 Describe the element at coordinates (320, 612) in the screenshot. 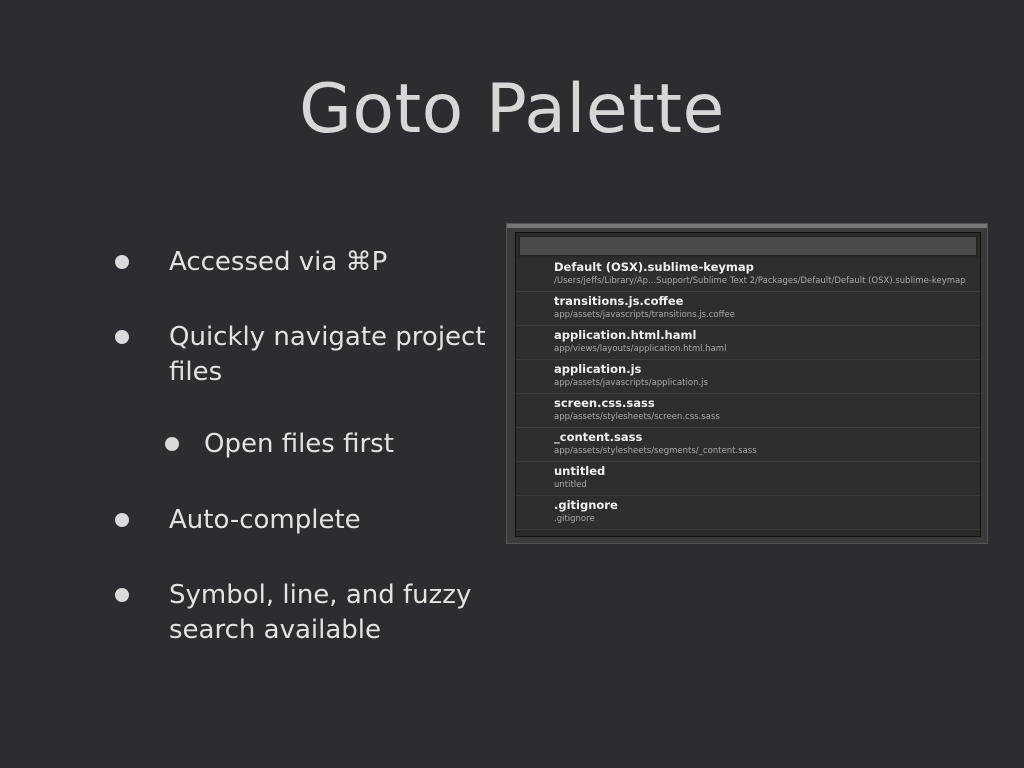

I see `bullet-text: Symbol, line, and fuzzy search available` at that location.